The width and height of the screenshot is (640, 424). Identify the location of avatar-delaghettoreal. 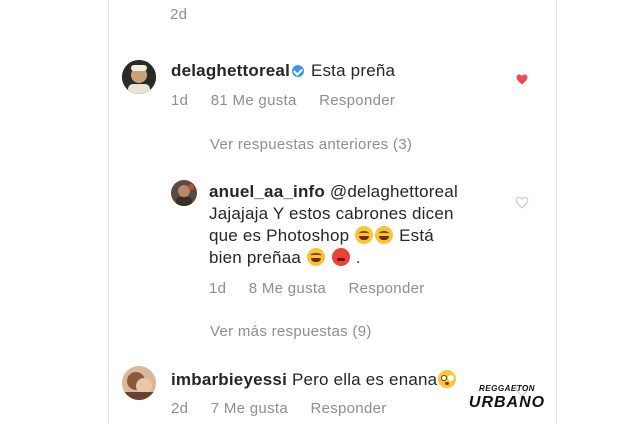
(139, 77).